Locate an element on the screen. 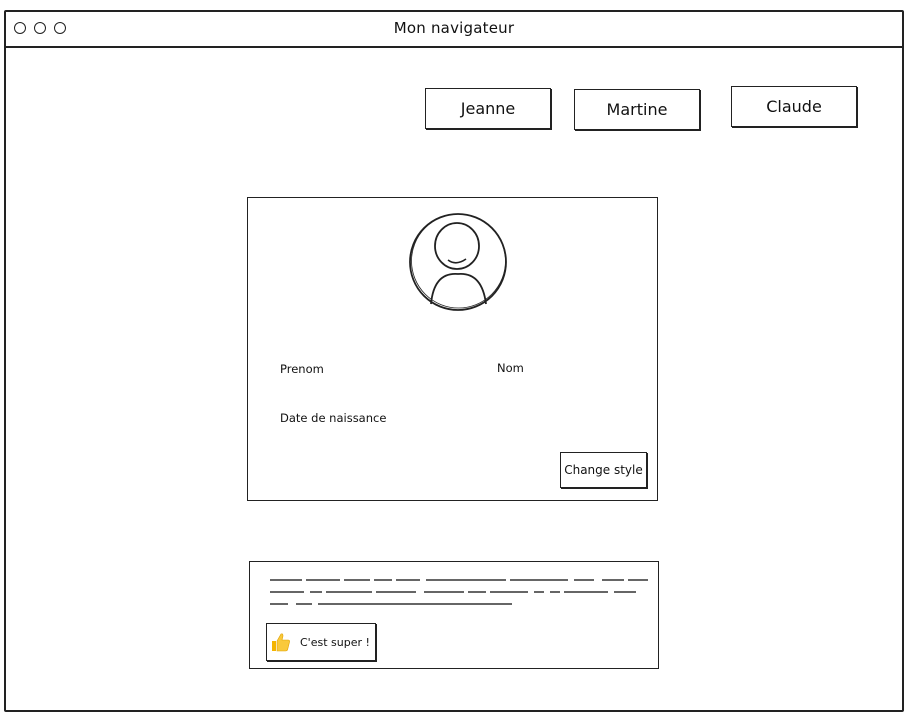  placeholder-text-scribble is located at coordinates (459, 592).